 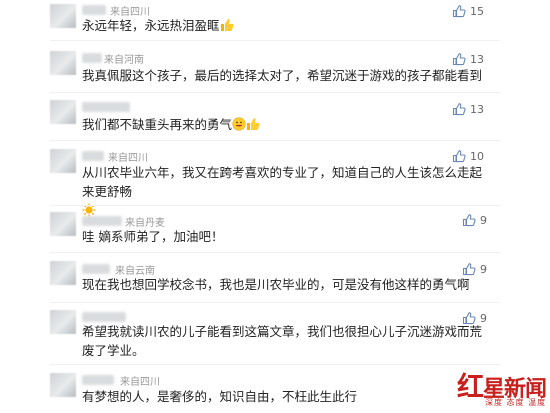 I want to click on comment-text: 现在我也想回学校念书，我也是川农毕业的，可是没有他这样的勇气啊, so click(x=282, y=284).